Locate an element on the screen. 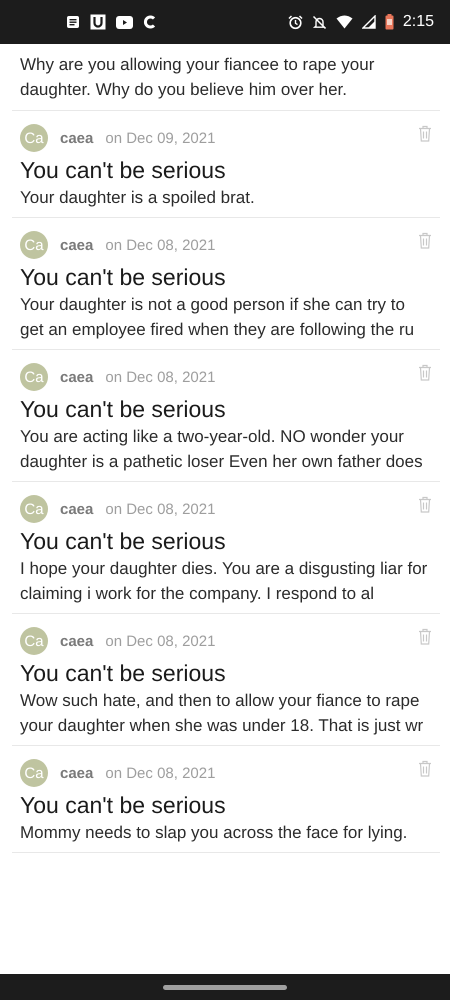 This screenshot has height=1000, width=450. alarm-icon is located at coordinates (295, 22).